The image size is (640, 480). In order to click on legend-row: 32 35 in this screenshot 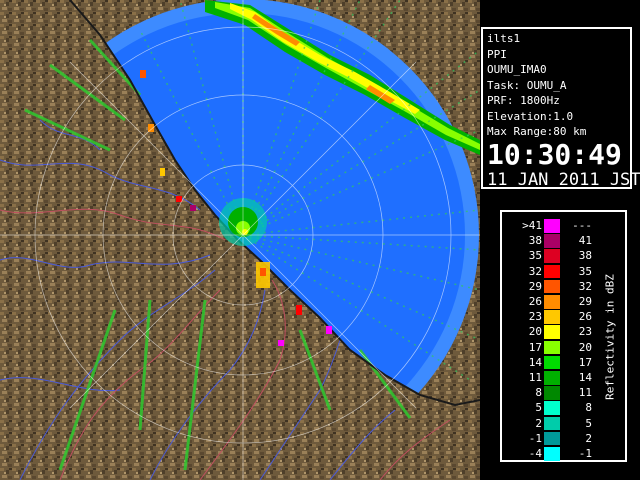, I will do `click(552, 272)`.